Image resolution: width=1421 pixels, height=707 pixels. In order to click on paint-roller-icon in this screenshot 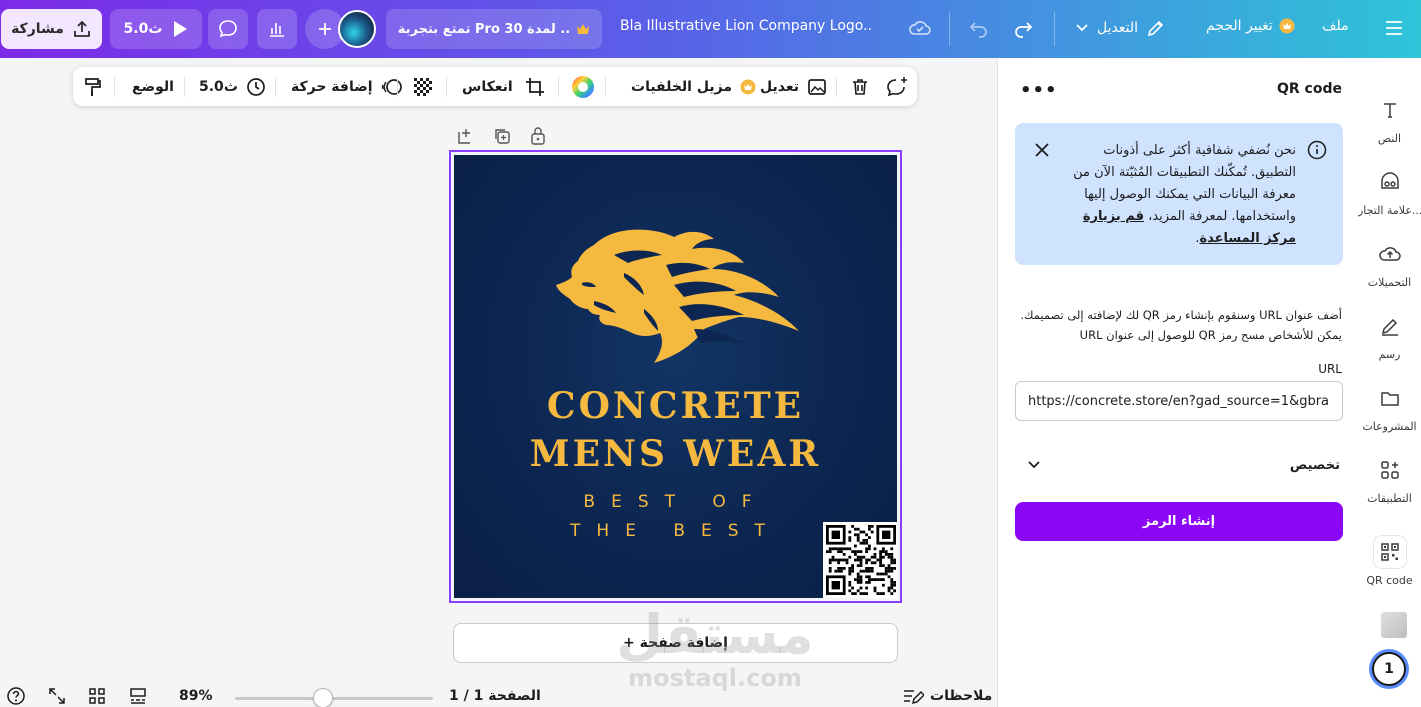, I will do `click(93, 87)`.